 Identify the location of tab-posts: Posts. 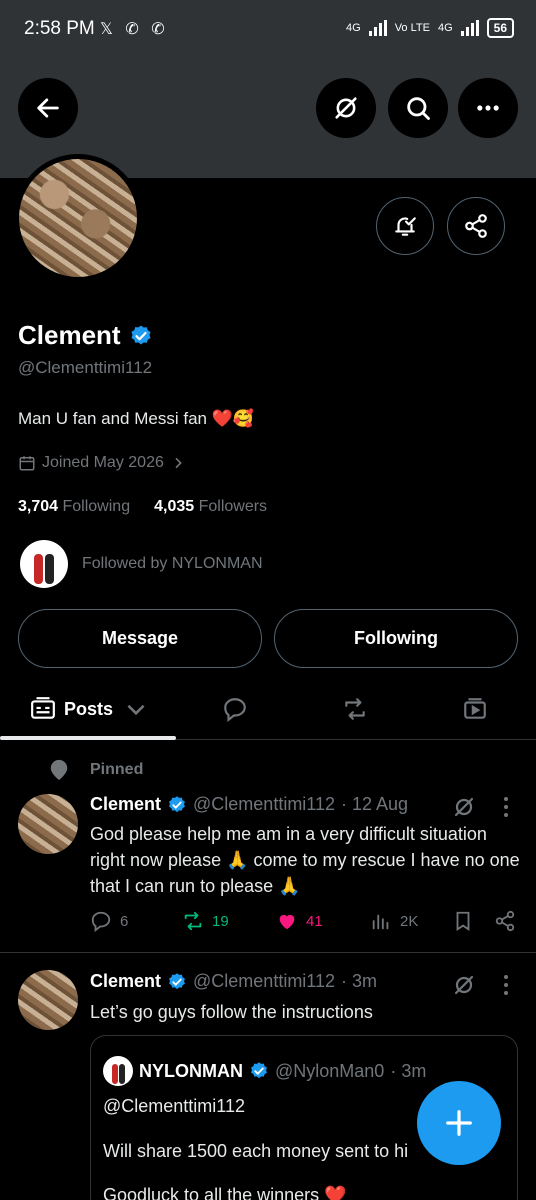
(89, 709).